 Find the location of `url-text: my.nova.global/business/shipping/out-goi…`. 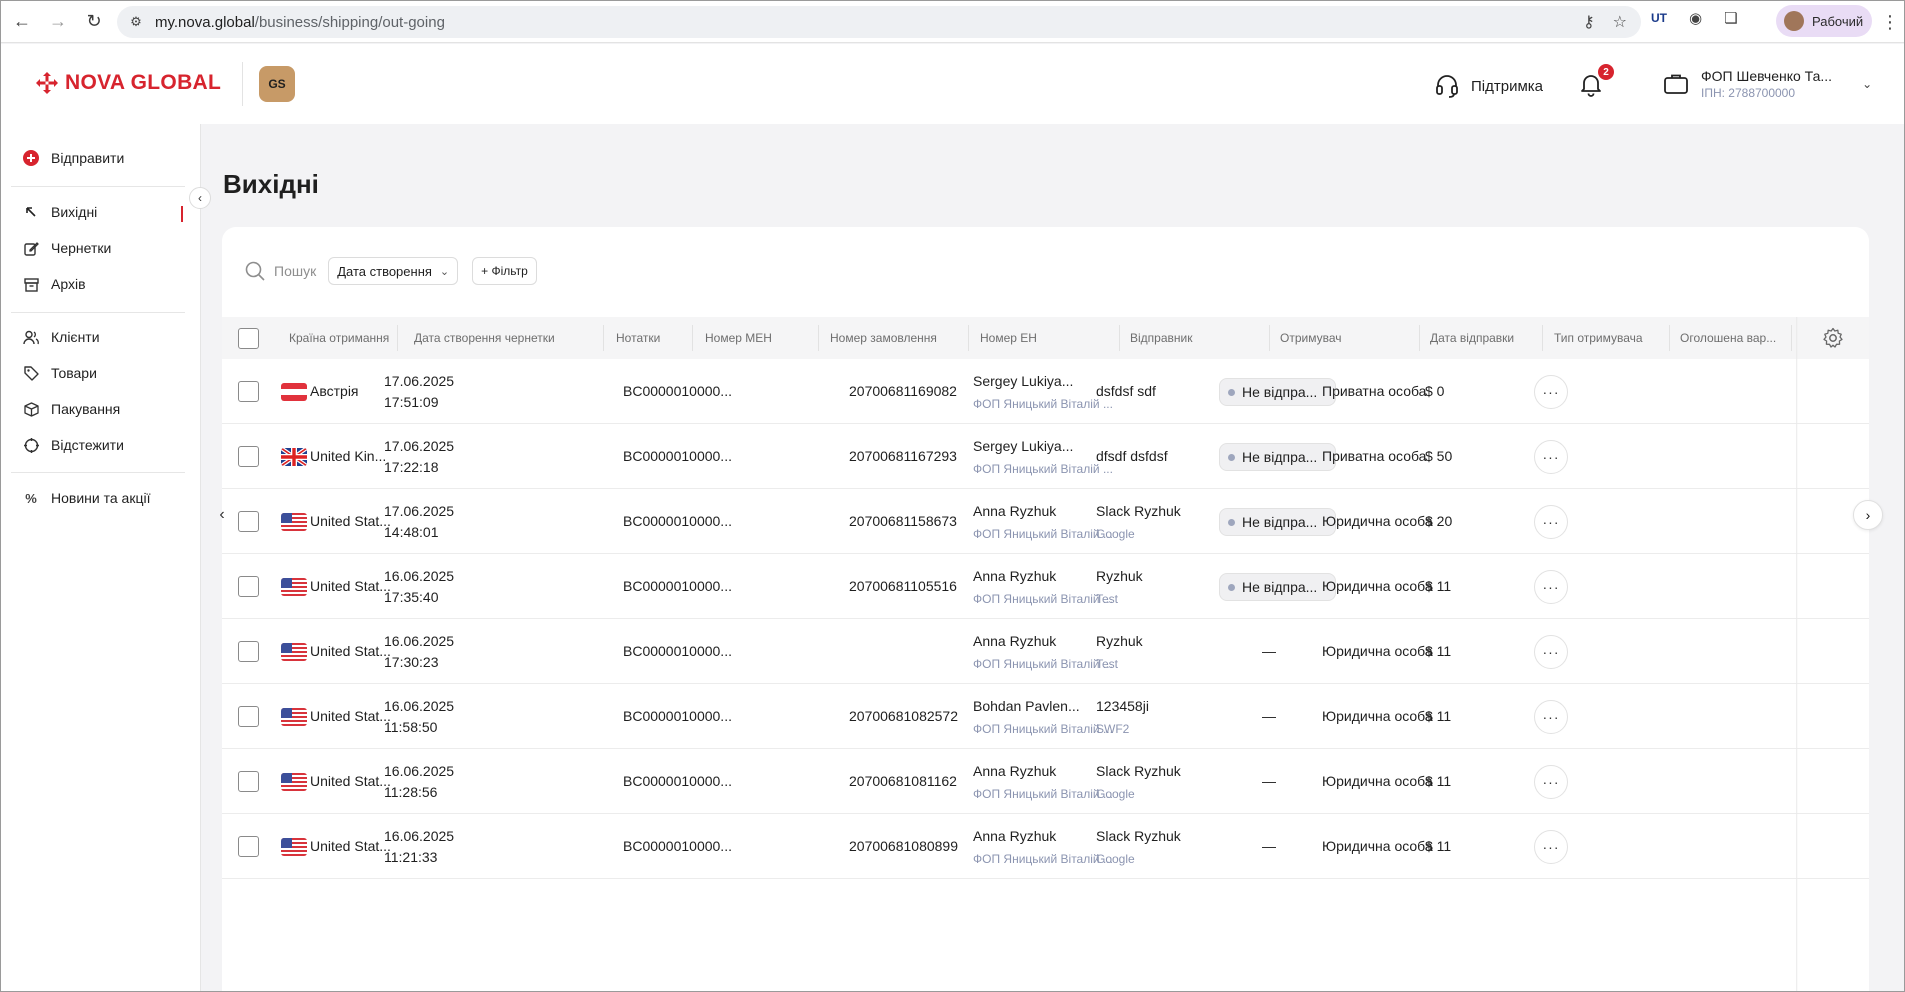

url-text: my.nova.global/business/shipping/out-goi… is located at coordinates (300, 22).